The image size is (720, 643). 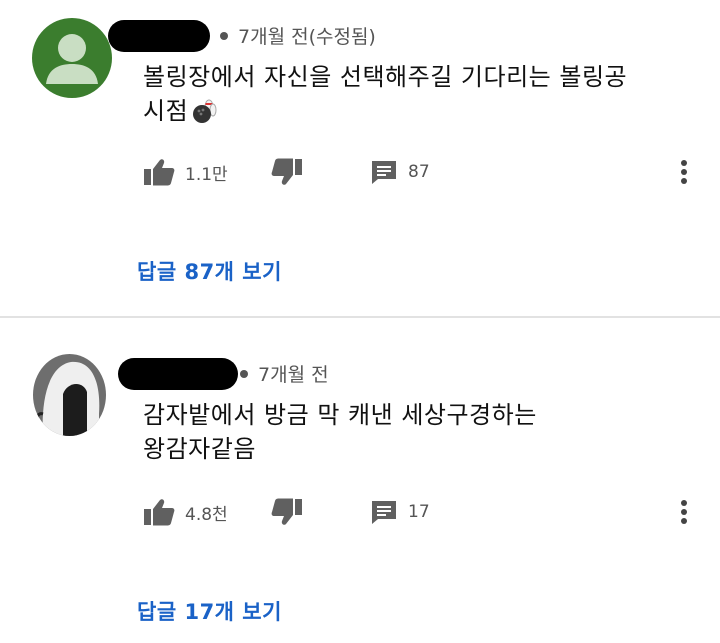 I want to click on comment-text: 볼링장에서 자신을 선택해주길 기다리는 볼링공 시점, so click(x=423, y=94).